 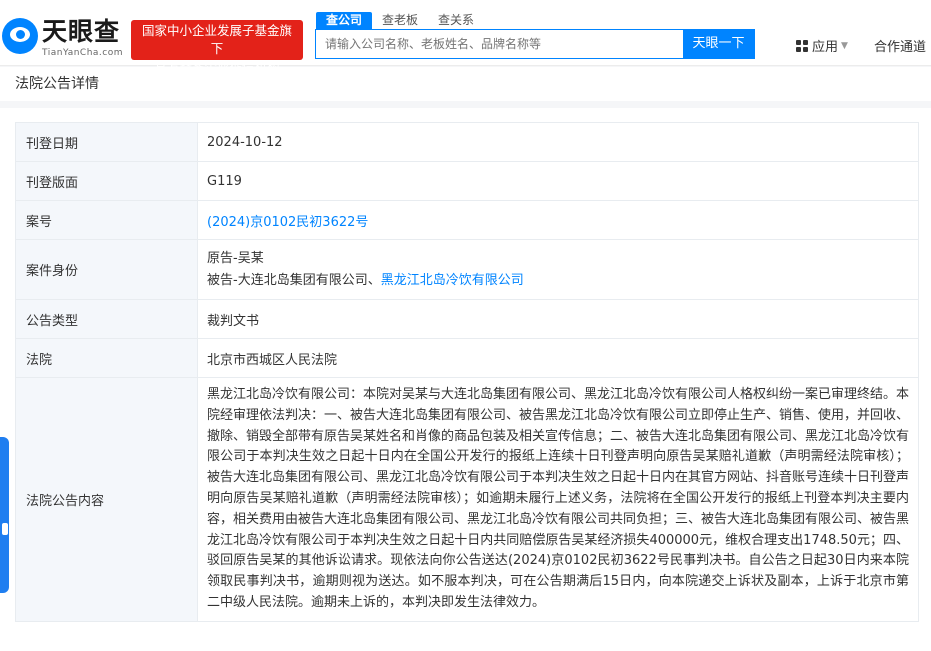 I want to click on slogan-badge: 国家中小企业发展子基金旗下 官方备案企业征信机构, so click(x=217, y=47).